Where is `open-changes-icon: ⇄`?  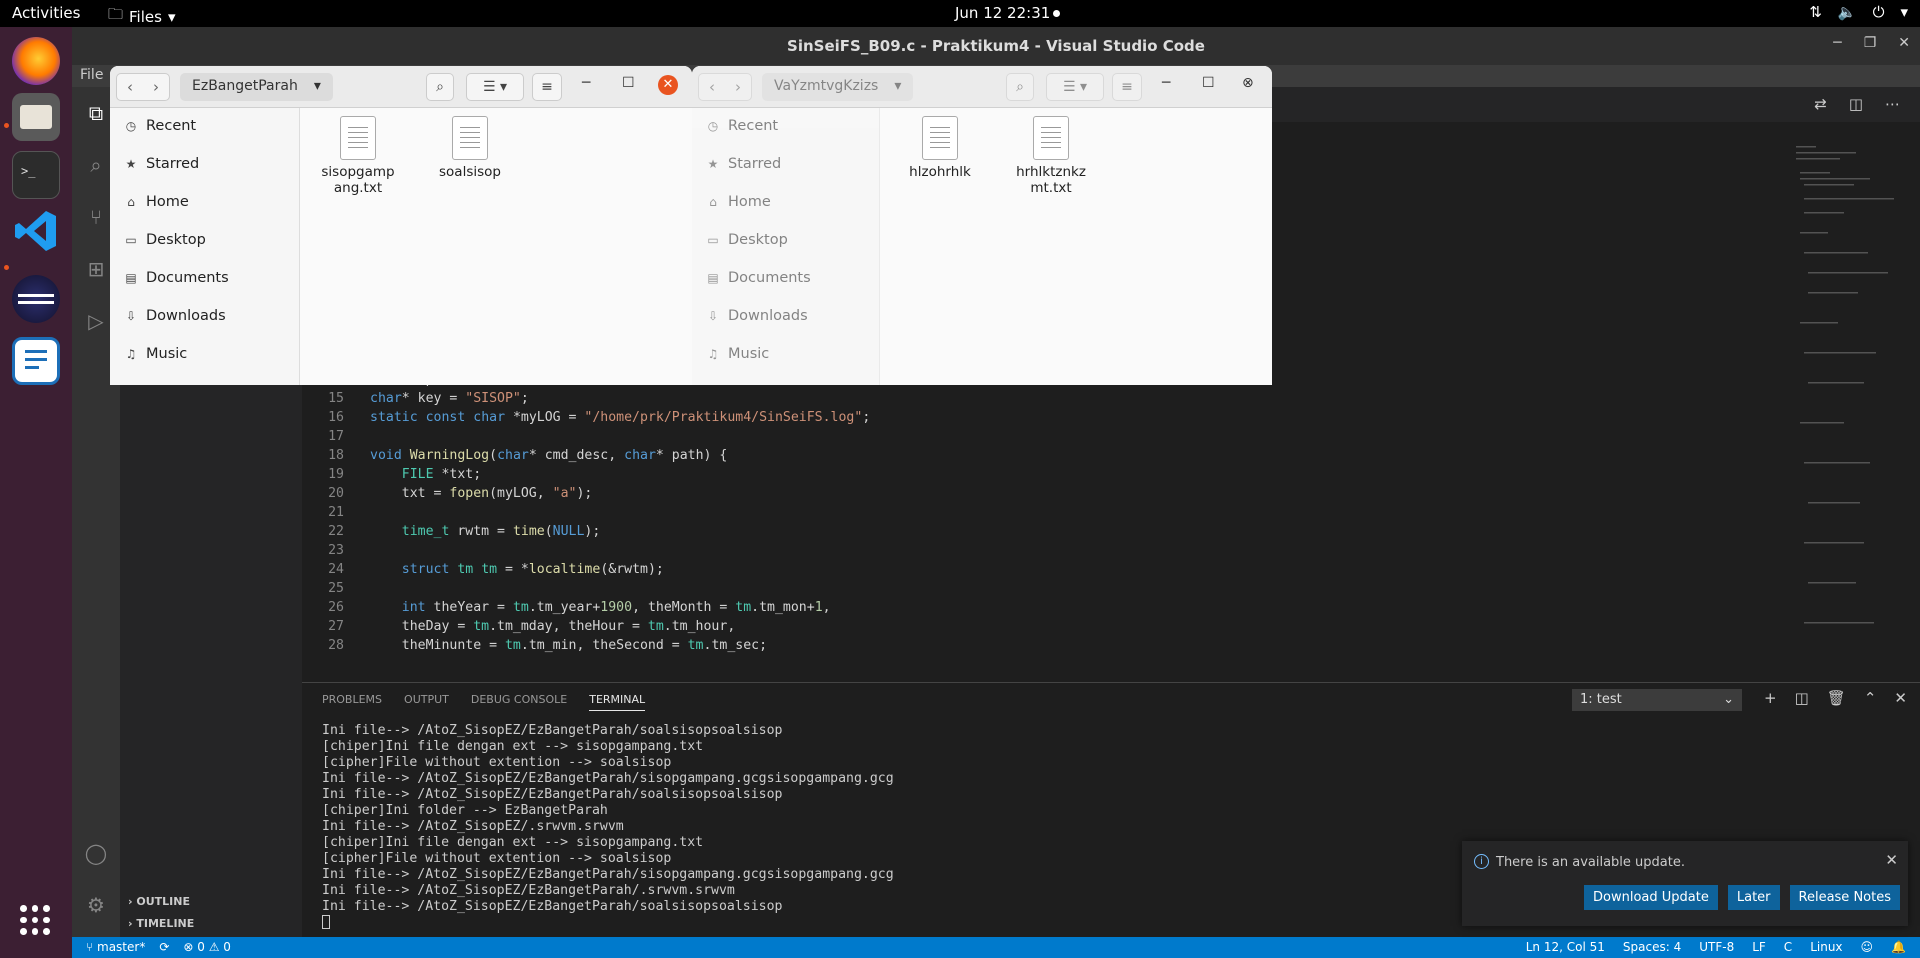
open-changes-icon: ⇄ is located at coordinates (1820, 104).